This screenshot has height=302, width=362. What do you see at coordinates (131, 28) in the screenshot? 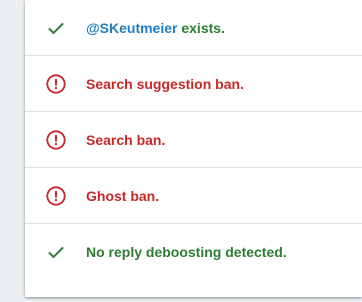
I see `user-handle-link: @SKeutmeier` at bounding box center [131, 28].